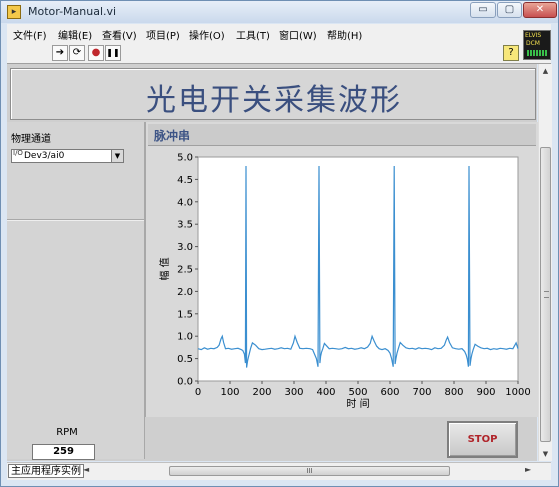  What do you see at coordinates (185, 180) in the screenshot?
I see `y-tick-label: 4.5` at bounding box center [185, 180].